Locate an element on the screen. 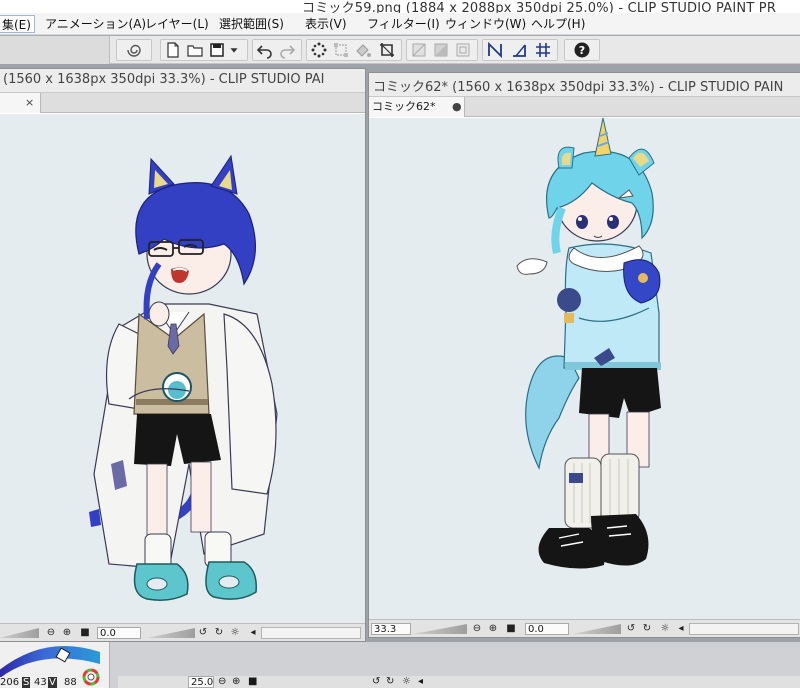 The width and height of the screenshot is (800, 688). tab-row: コミック62* ● is located at coordinates (584, 107).